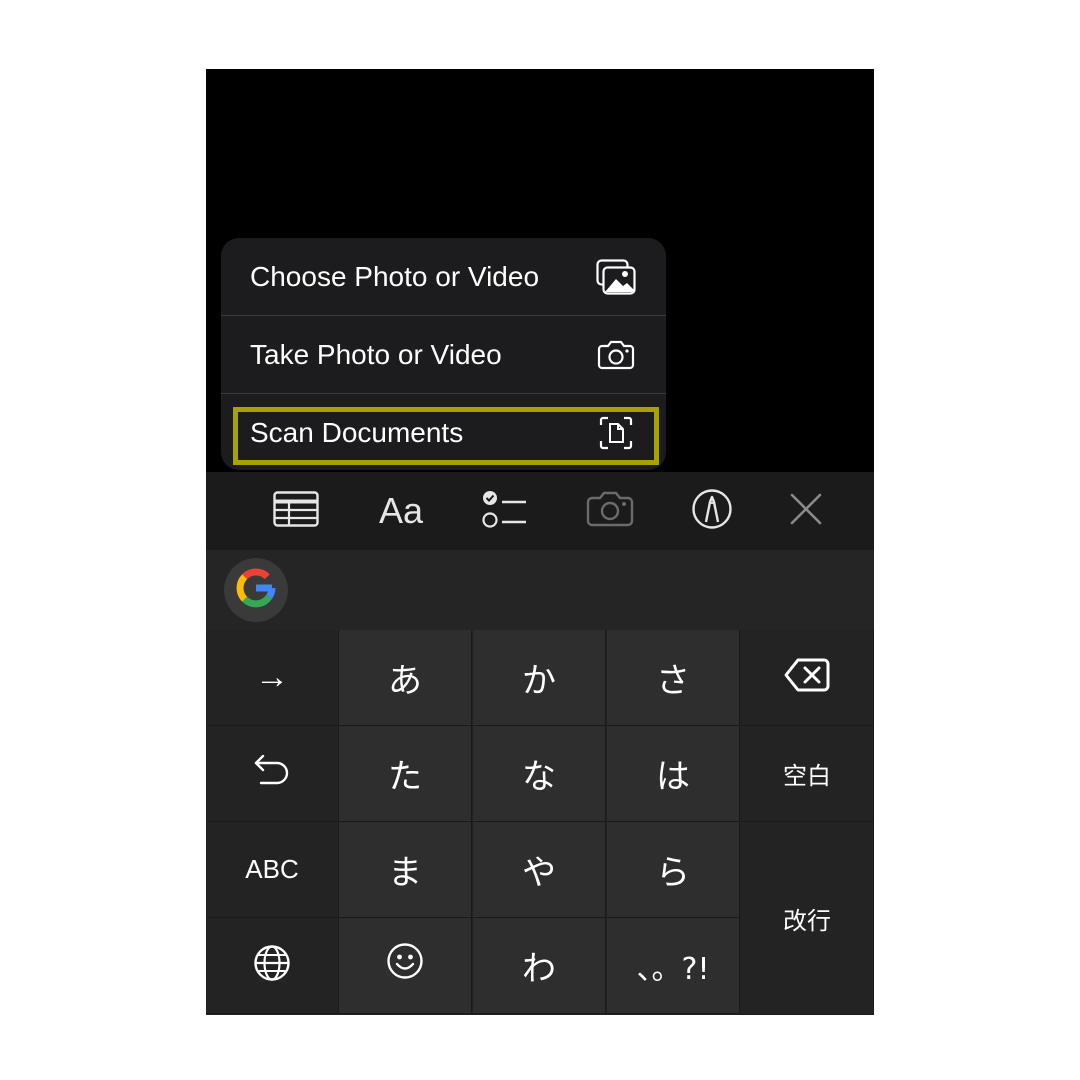  Describe the element at coordinates (673, 774) in the screenshot. I see `key-ha: は` at that location.